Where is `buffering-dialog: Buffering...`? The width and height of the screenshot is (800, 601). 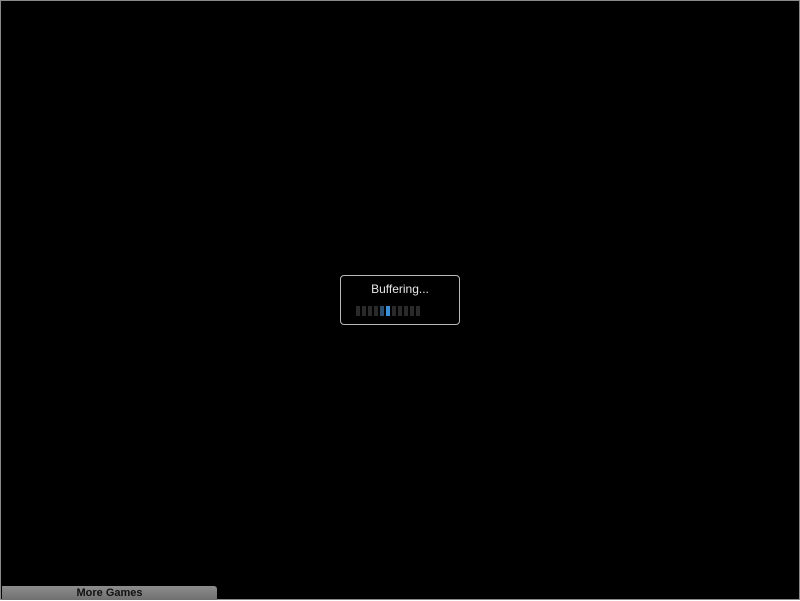
buffering-dialog: Buffering... is located at coordinates (400, 300).